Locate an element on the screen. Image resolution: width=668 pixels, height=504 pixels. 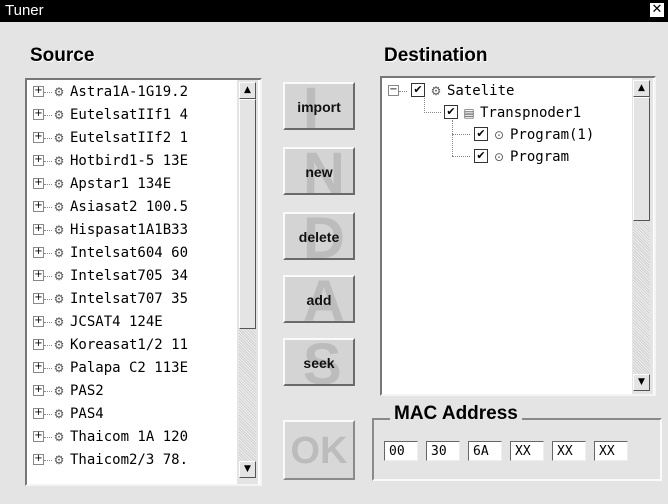
source-item: + ⚙ JCSAT4 124E is located at coordinates (98, 322).